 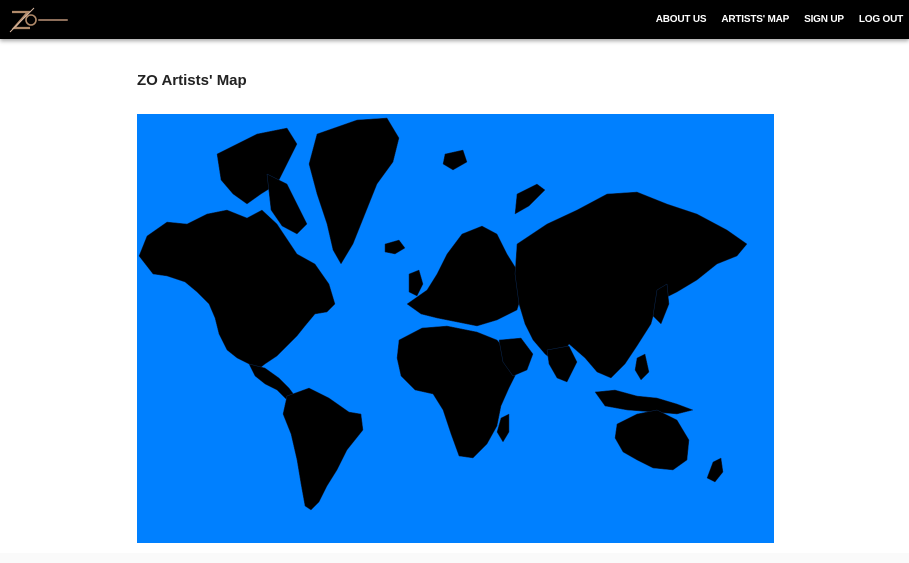 I want to click on land-new-zealand, so click(x=715, y=470).